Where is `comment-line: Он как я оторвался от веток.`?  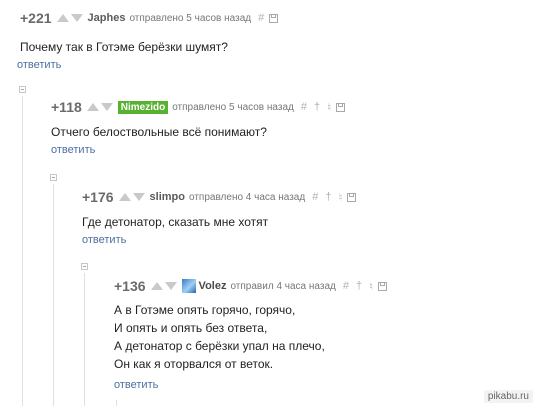 comment-line: Он как я оторвался от веток. is located at coordinates (194, 364).